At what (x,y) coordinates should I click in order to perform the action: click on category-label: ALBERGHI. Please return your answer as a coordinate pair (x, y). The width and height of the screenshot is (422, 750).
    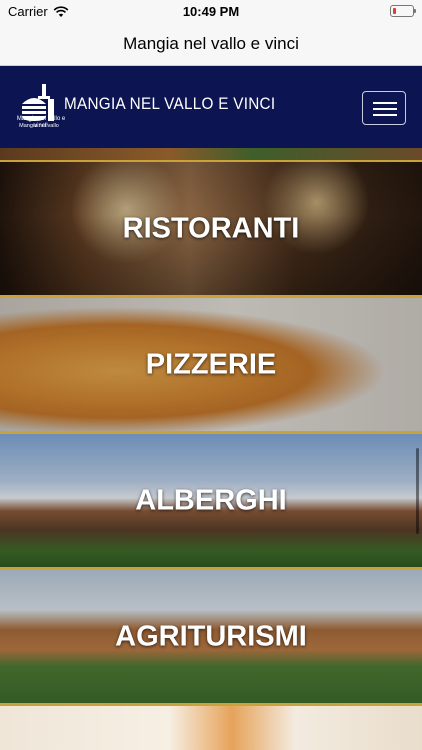
    Looking at the image, I should click on (211, 500).